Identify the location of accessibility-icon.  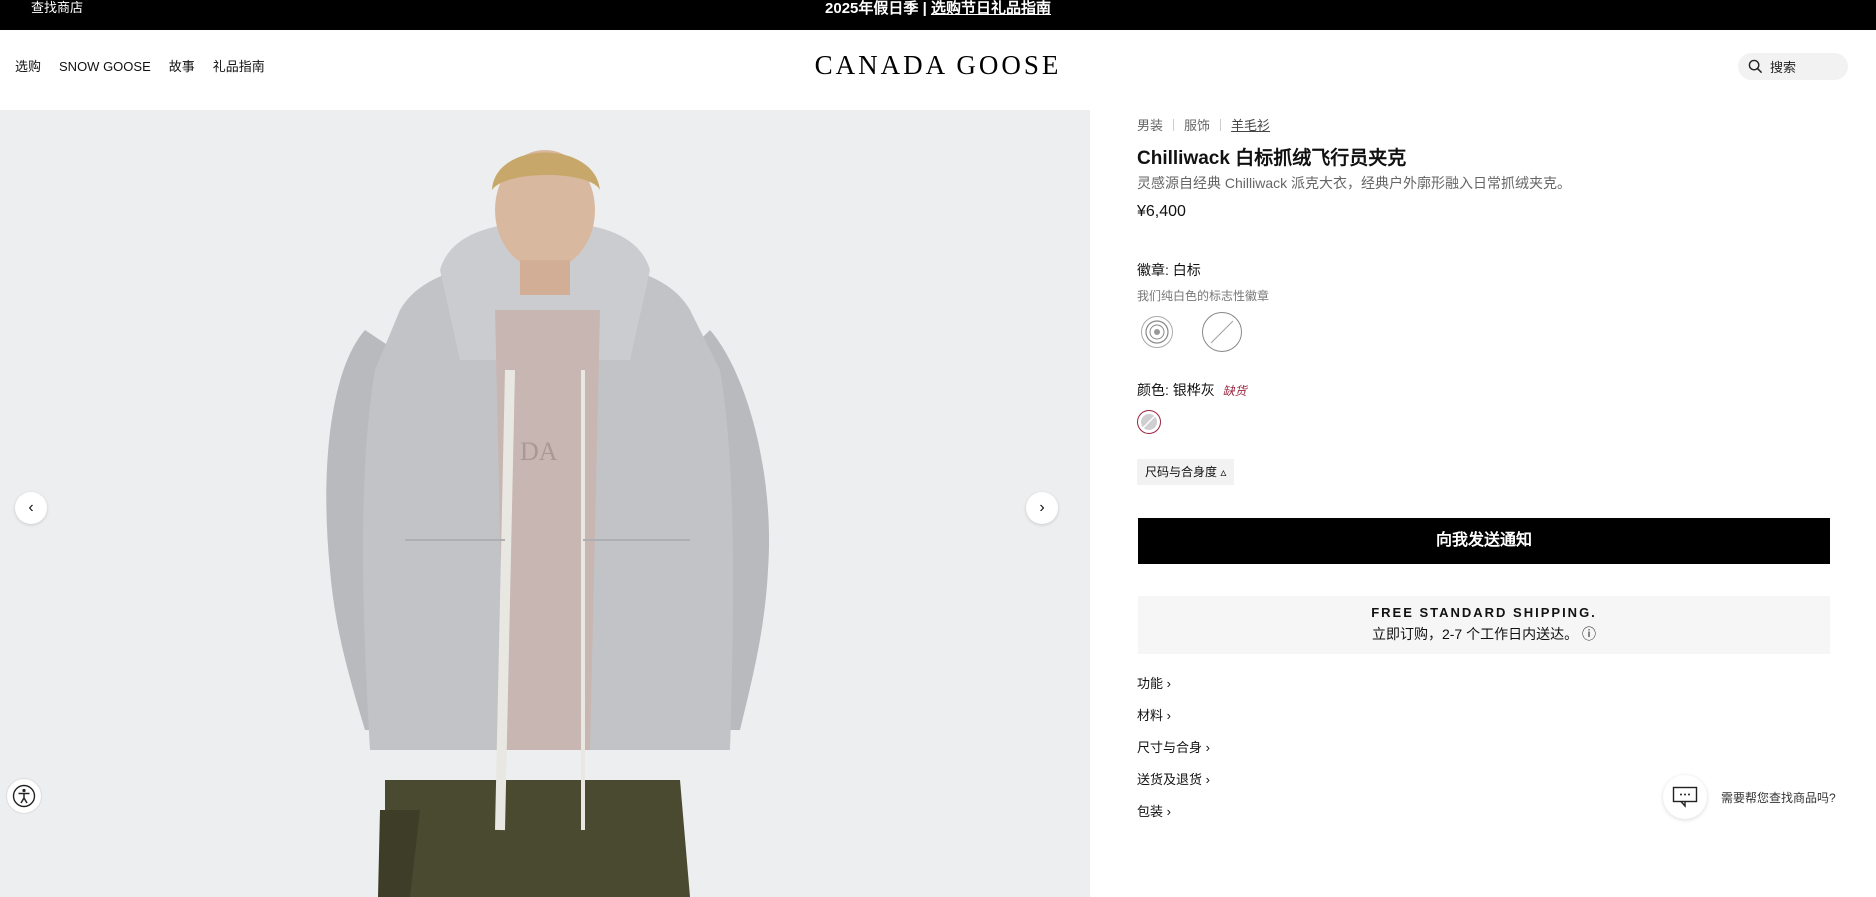
(24, 796).